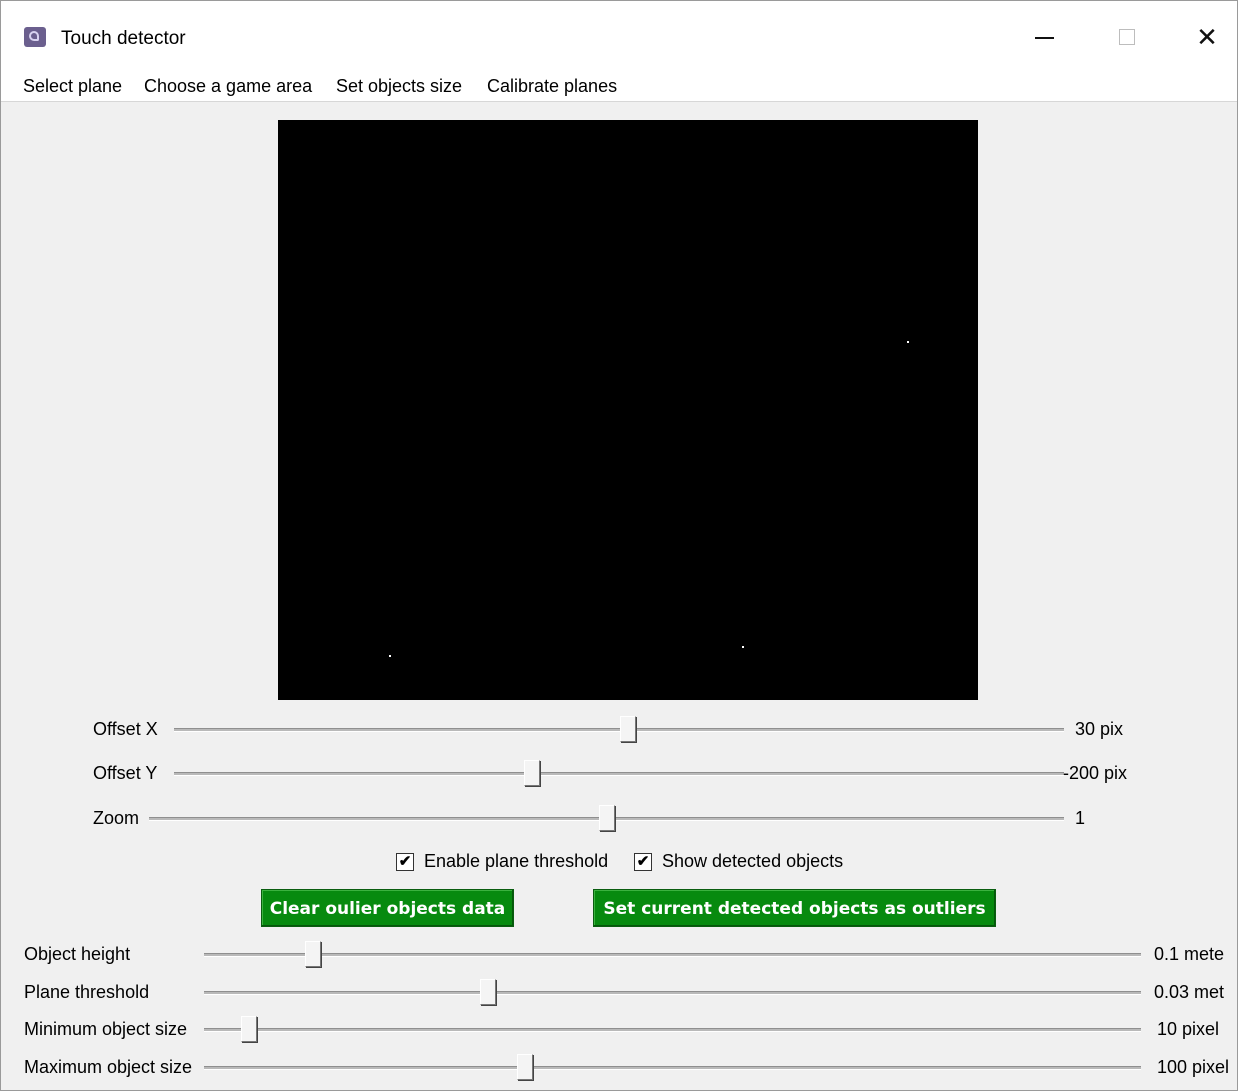  What do you see at coordinates (672, 992) in the screenshot?
I see `plane-threshold-slider` at bounding box center [672, 992].